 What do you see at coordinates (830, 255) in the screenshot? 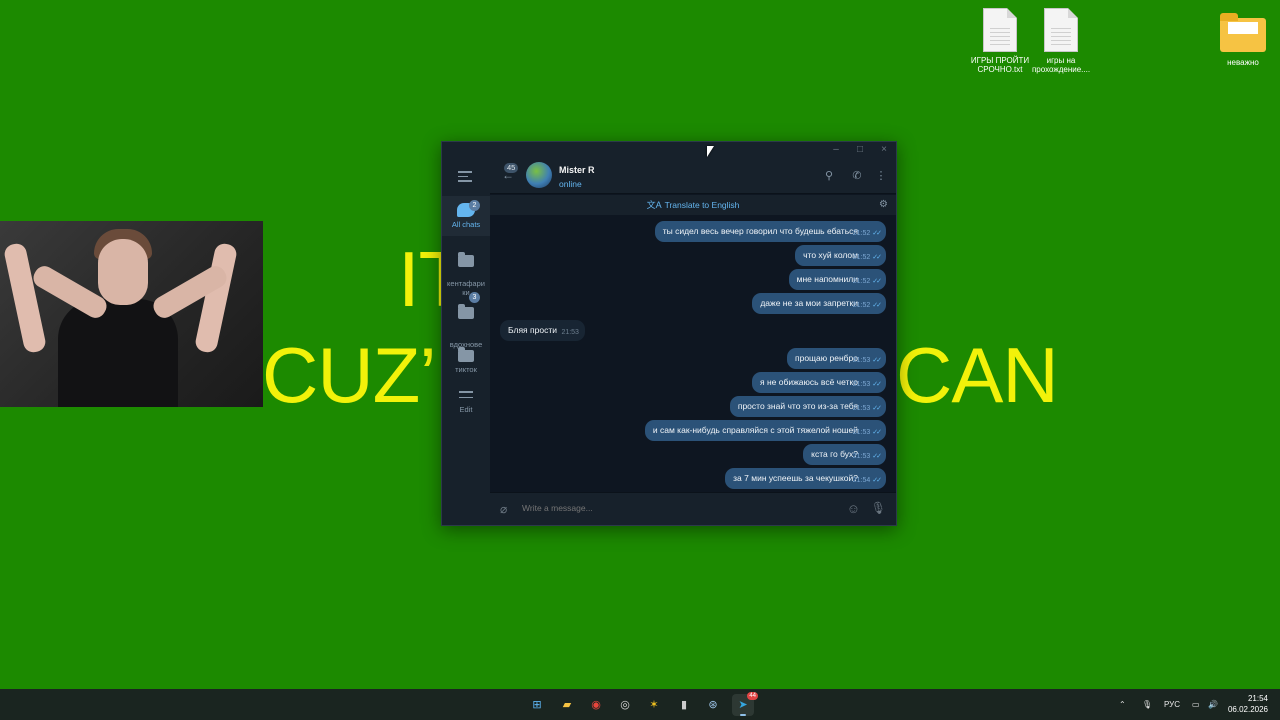
I see `message-text: что хуй колом` at bounding box center [830, 255].